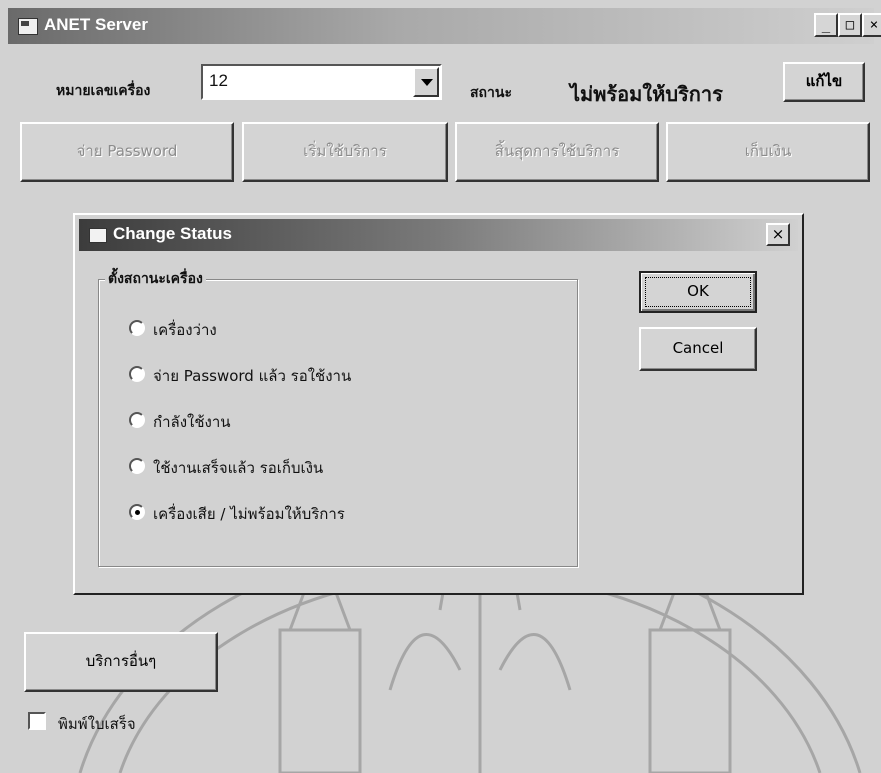 Image resolution: width=881 pixels, height=773 pixels. I want to click on machine-number-combobox: 12, so click(321, 82).